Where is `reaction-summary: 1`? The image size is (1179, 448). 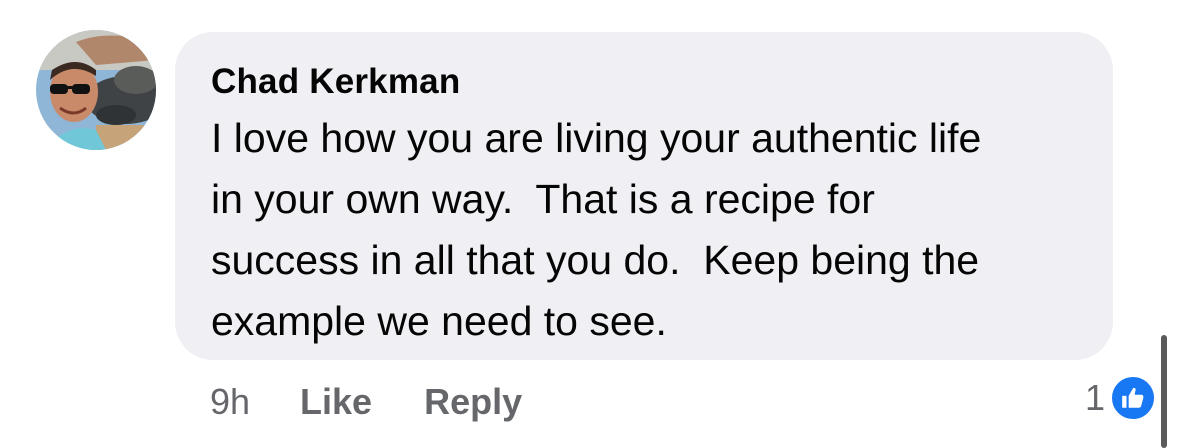
reaction-summary: 1 is located at coordinates (1121, 398).